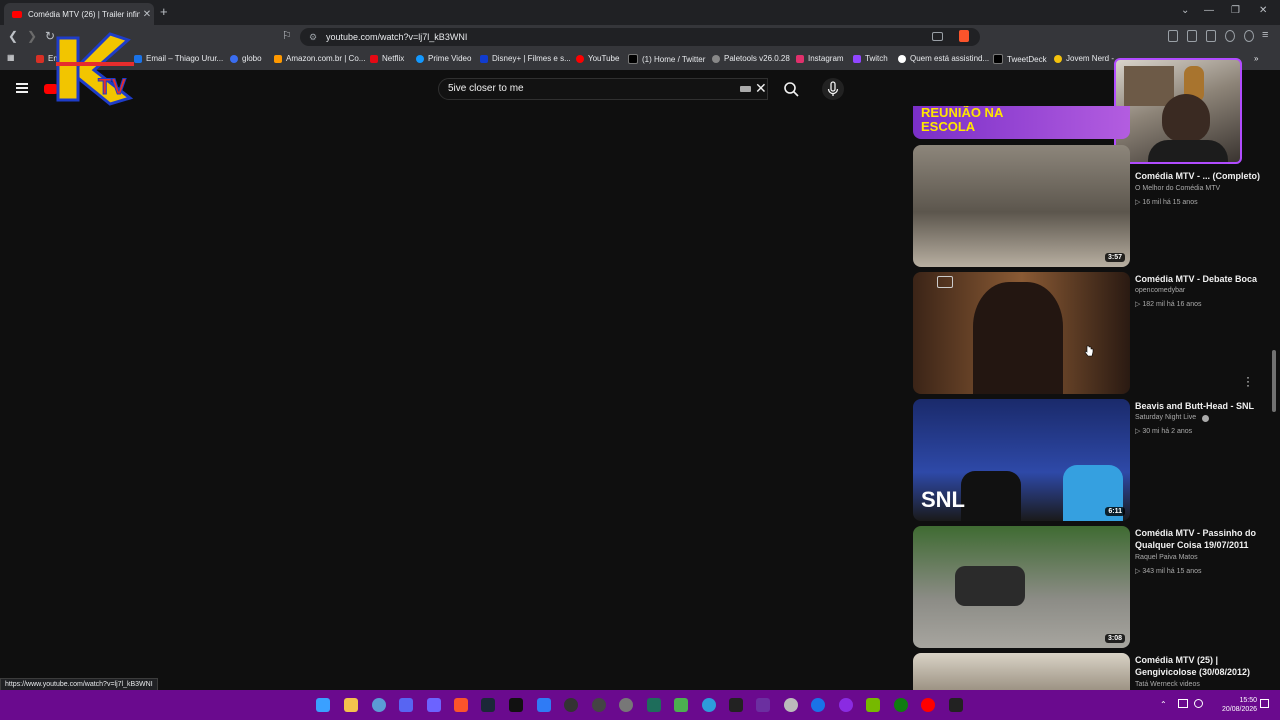  What do you see at coordinates (22, 88) in the screenshot?
I see `guide-menu-icon` at bounding box center [22, 88].